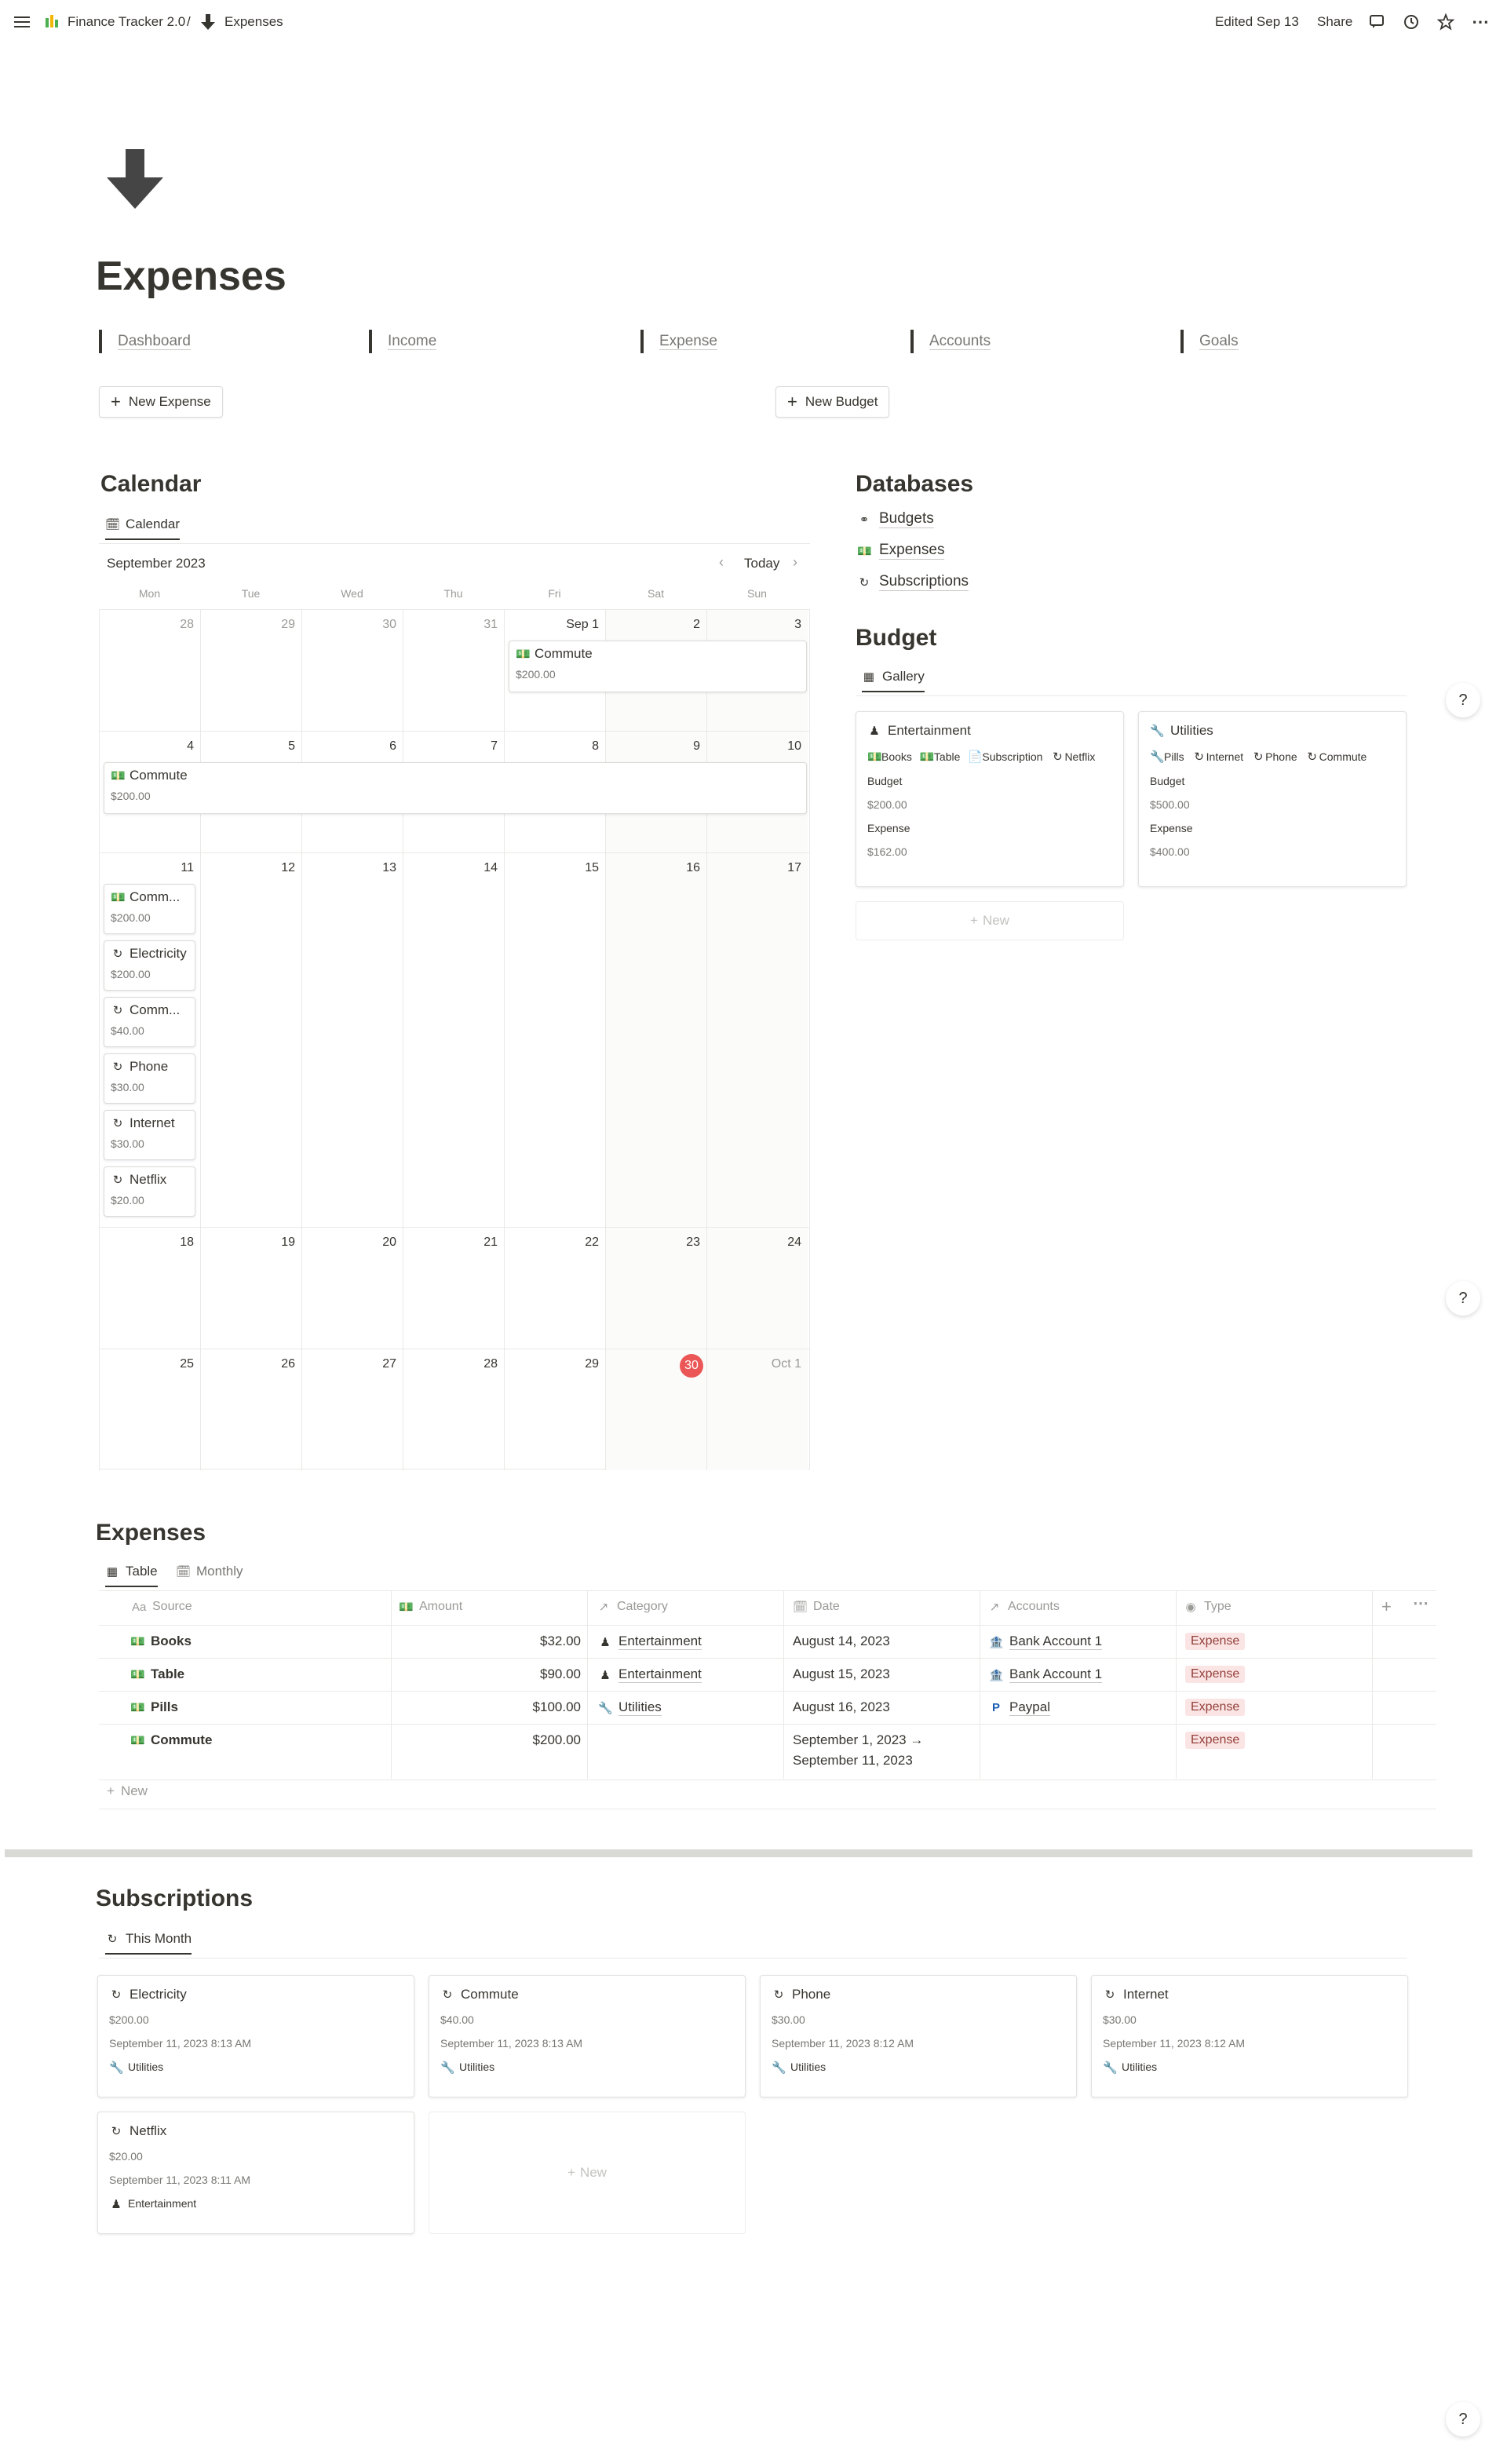 Image resolution: width=1507 pixels, height=2464 pixels. What do you see at coordinates (162, 1607) in the screenshot?
I see `column-header-source: Aa Source` at bounding box center [162, 1607].